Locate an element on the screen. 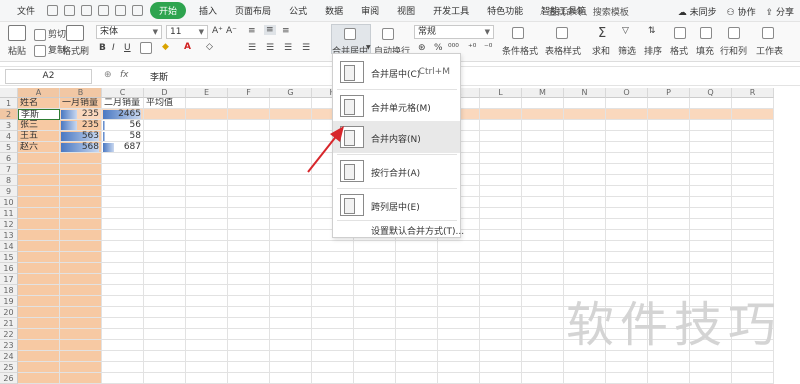  row-col-icon is located at coordinates (735, 33).